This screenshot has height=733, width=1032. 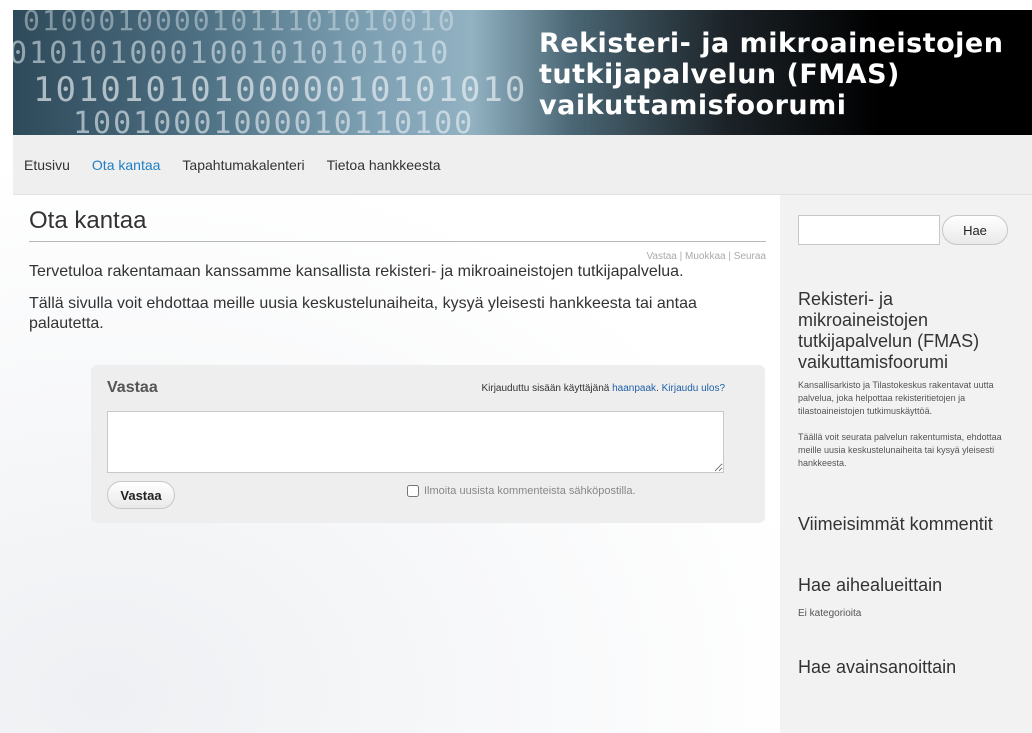 What do you see at coordinates (895, 524) in the screenshot?
I see `recent-comments-title: Viimeisimmät kommentit` at bounding box center [895, 524].